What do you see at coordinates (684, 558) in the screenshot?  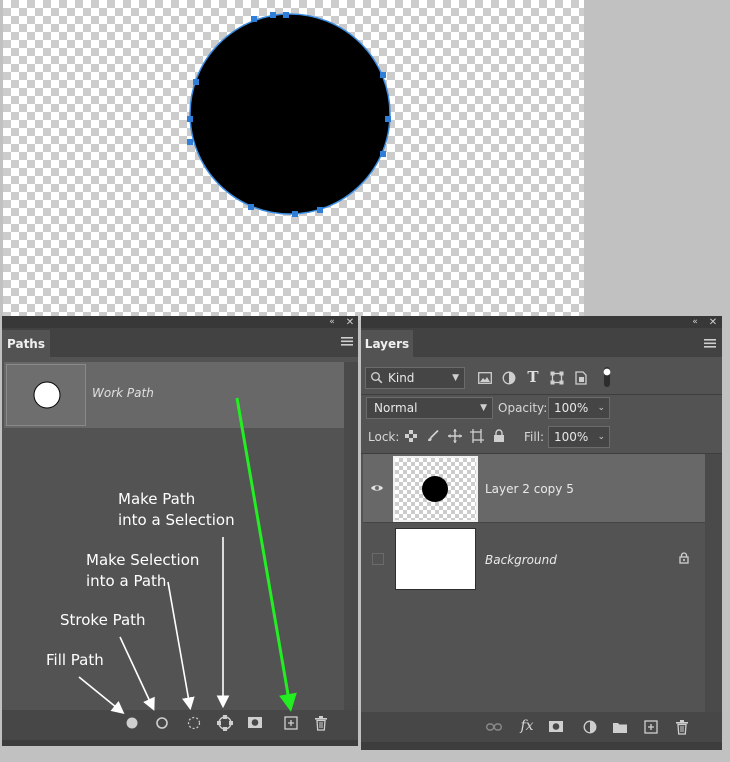 I see `lock-icon` at bounding box center [684, 558].